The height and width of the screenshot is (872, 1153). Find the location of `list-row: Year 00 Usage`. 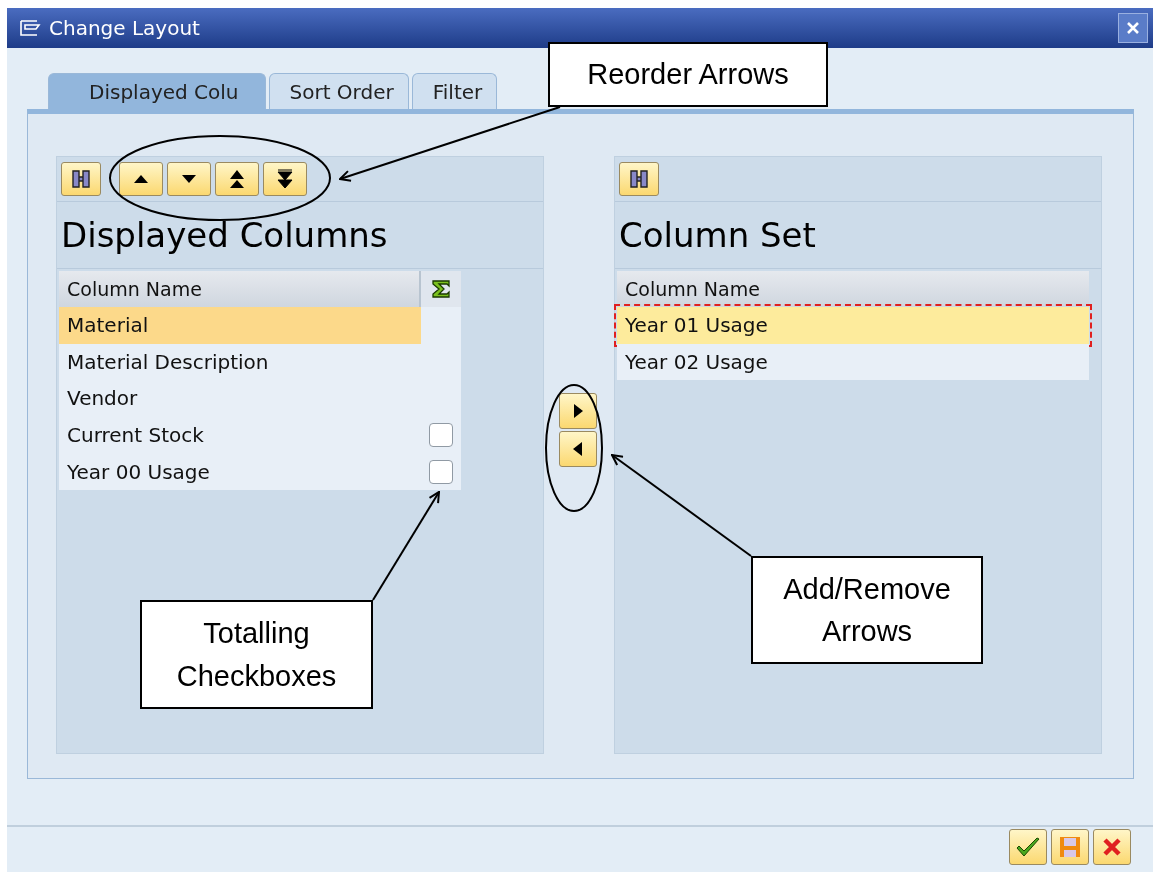

list-row: Year 00 Usage is located at coordinates (240, 471).